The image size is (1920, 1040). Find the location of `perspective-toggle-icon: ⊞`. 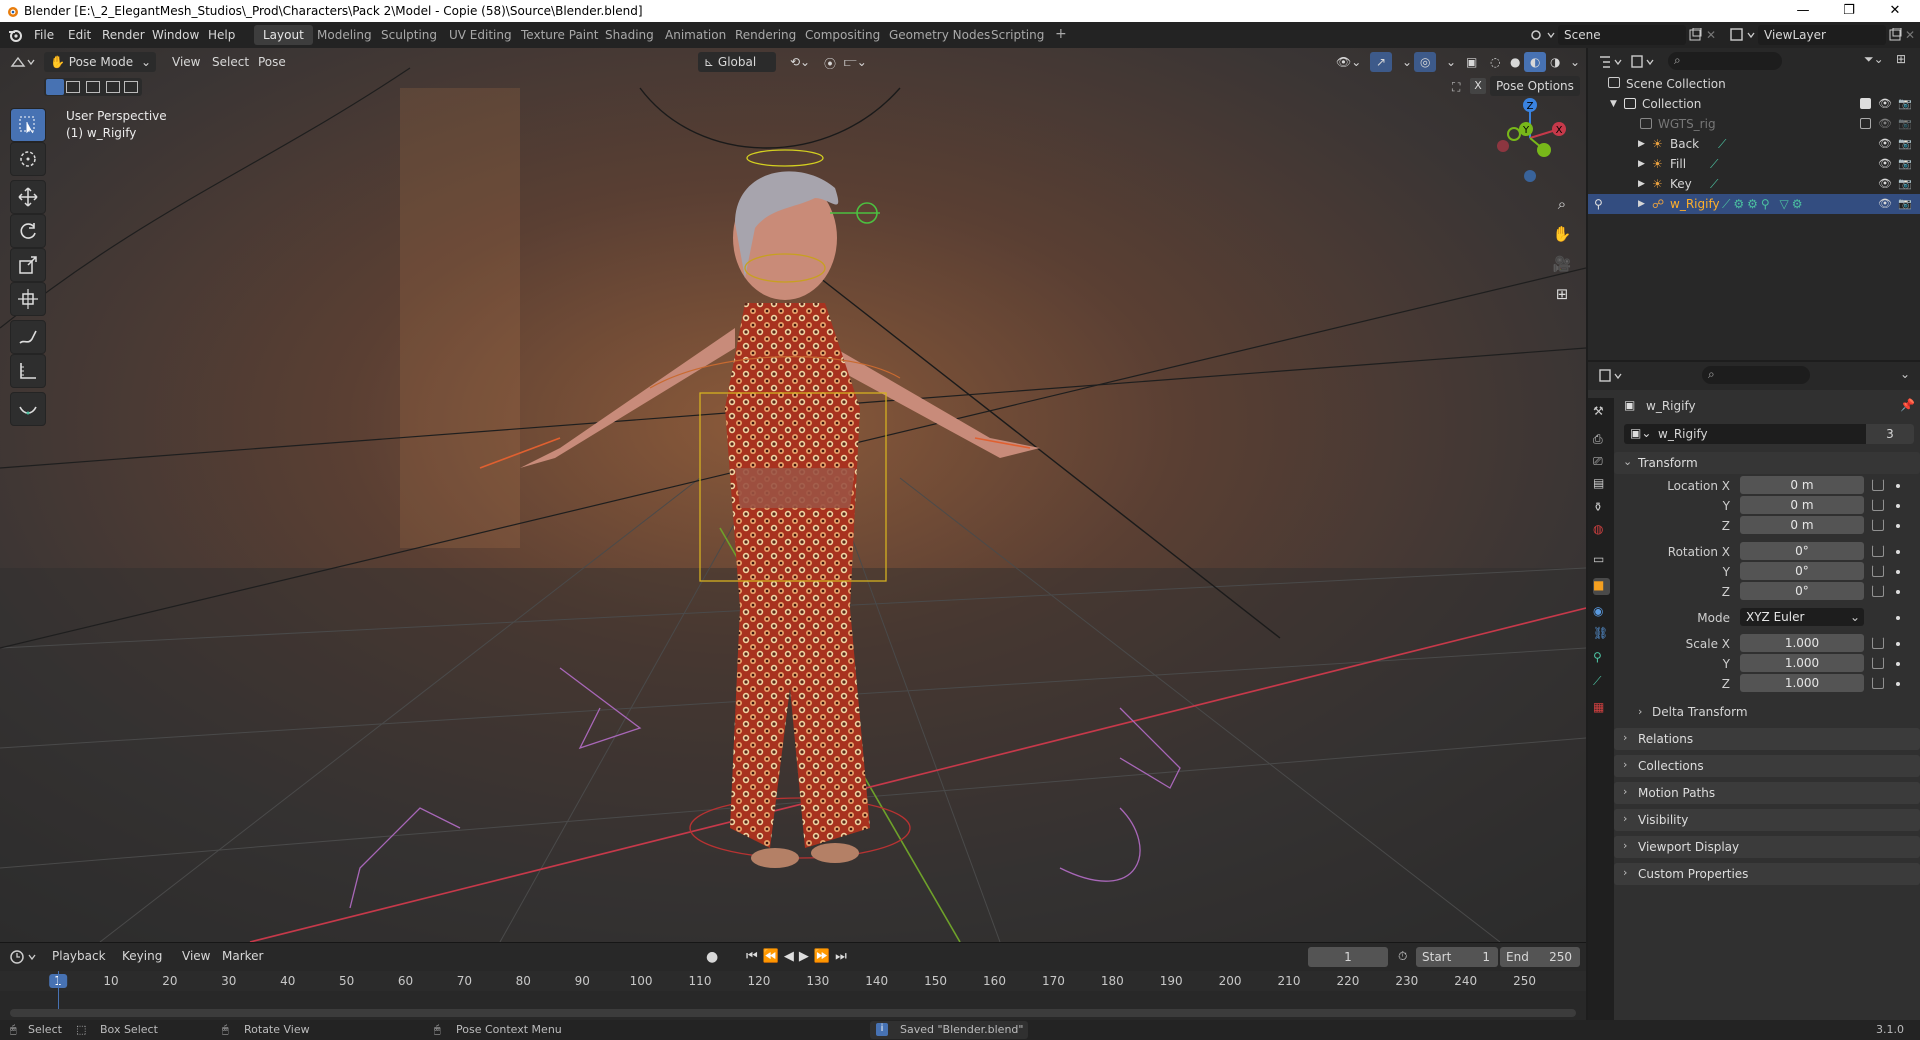

perspective-toggle-icon: ⊞ is located at coordinates (1562, 294).